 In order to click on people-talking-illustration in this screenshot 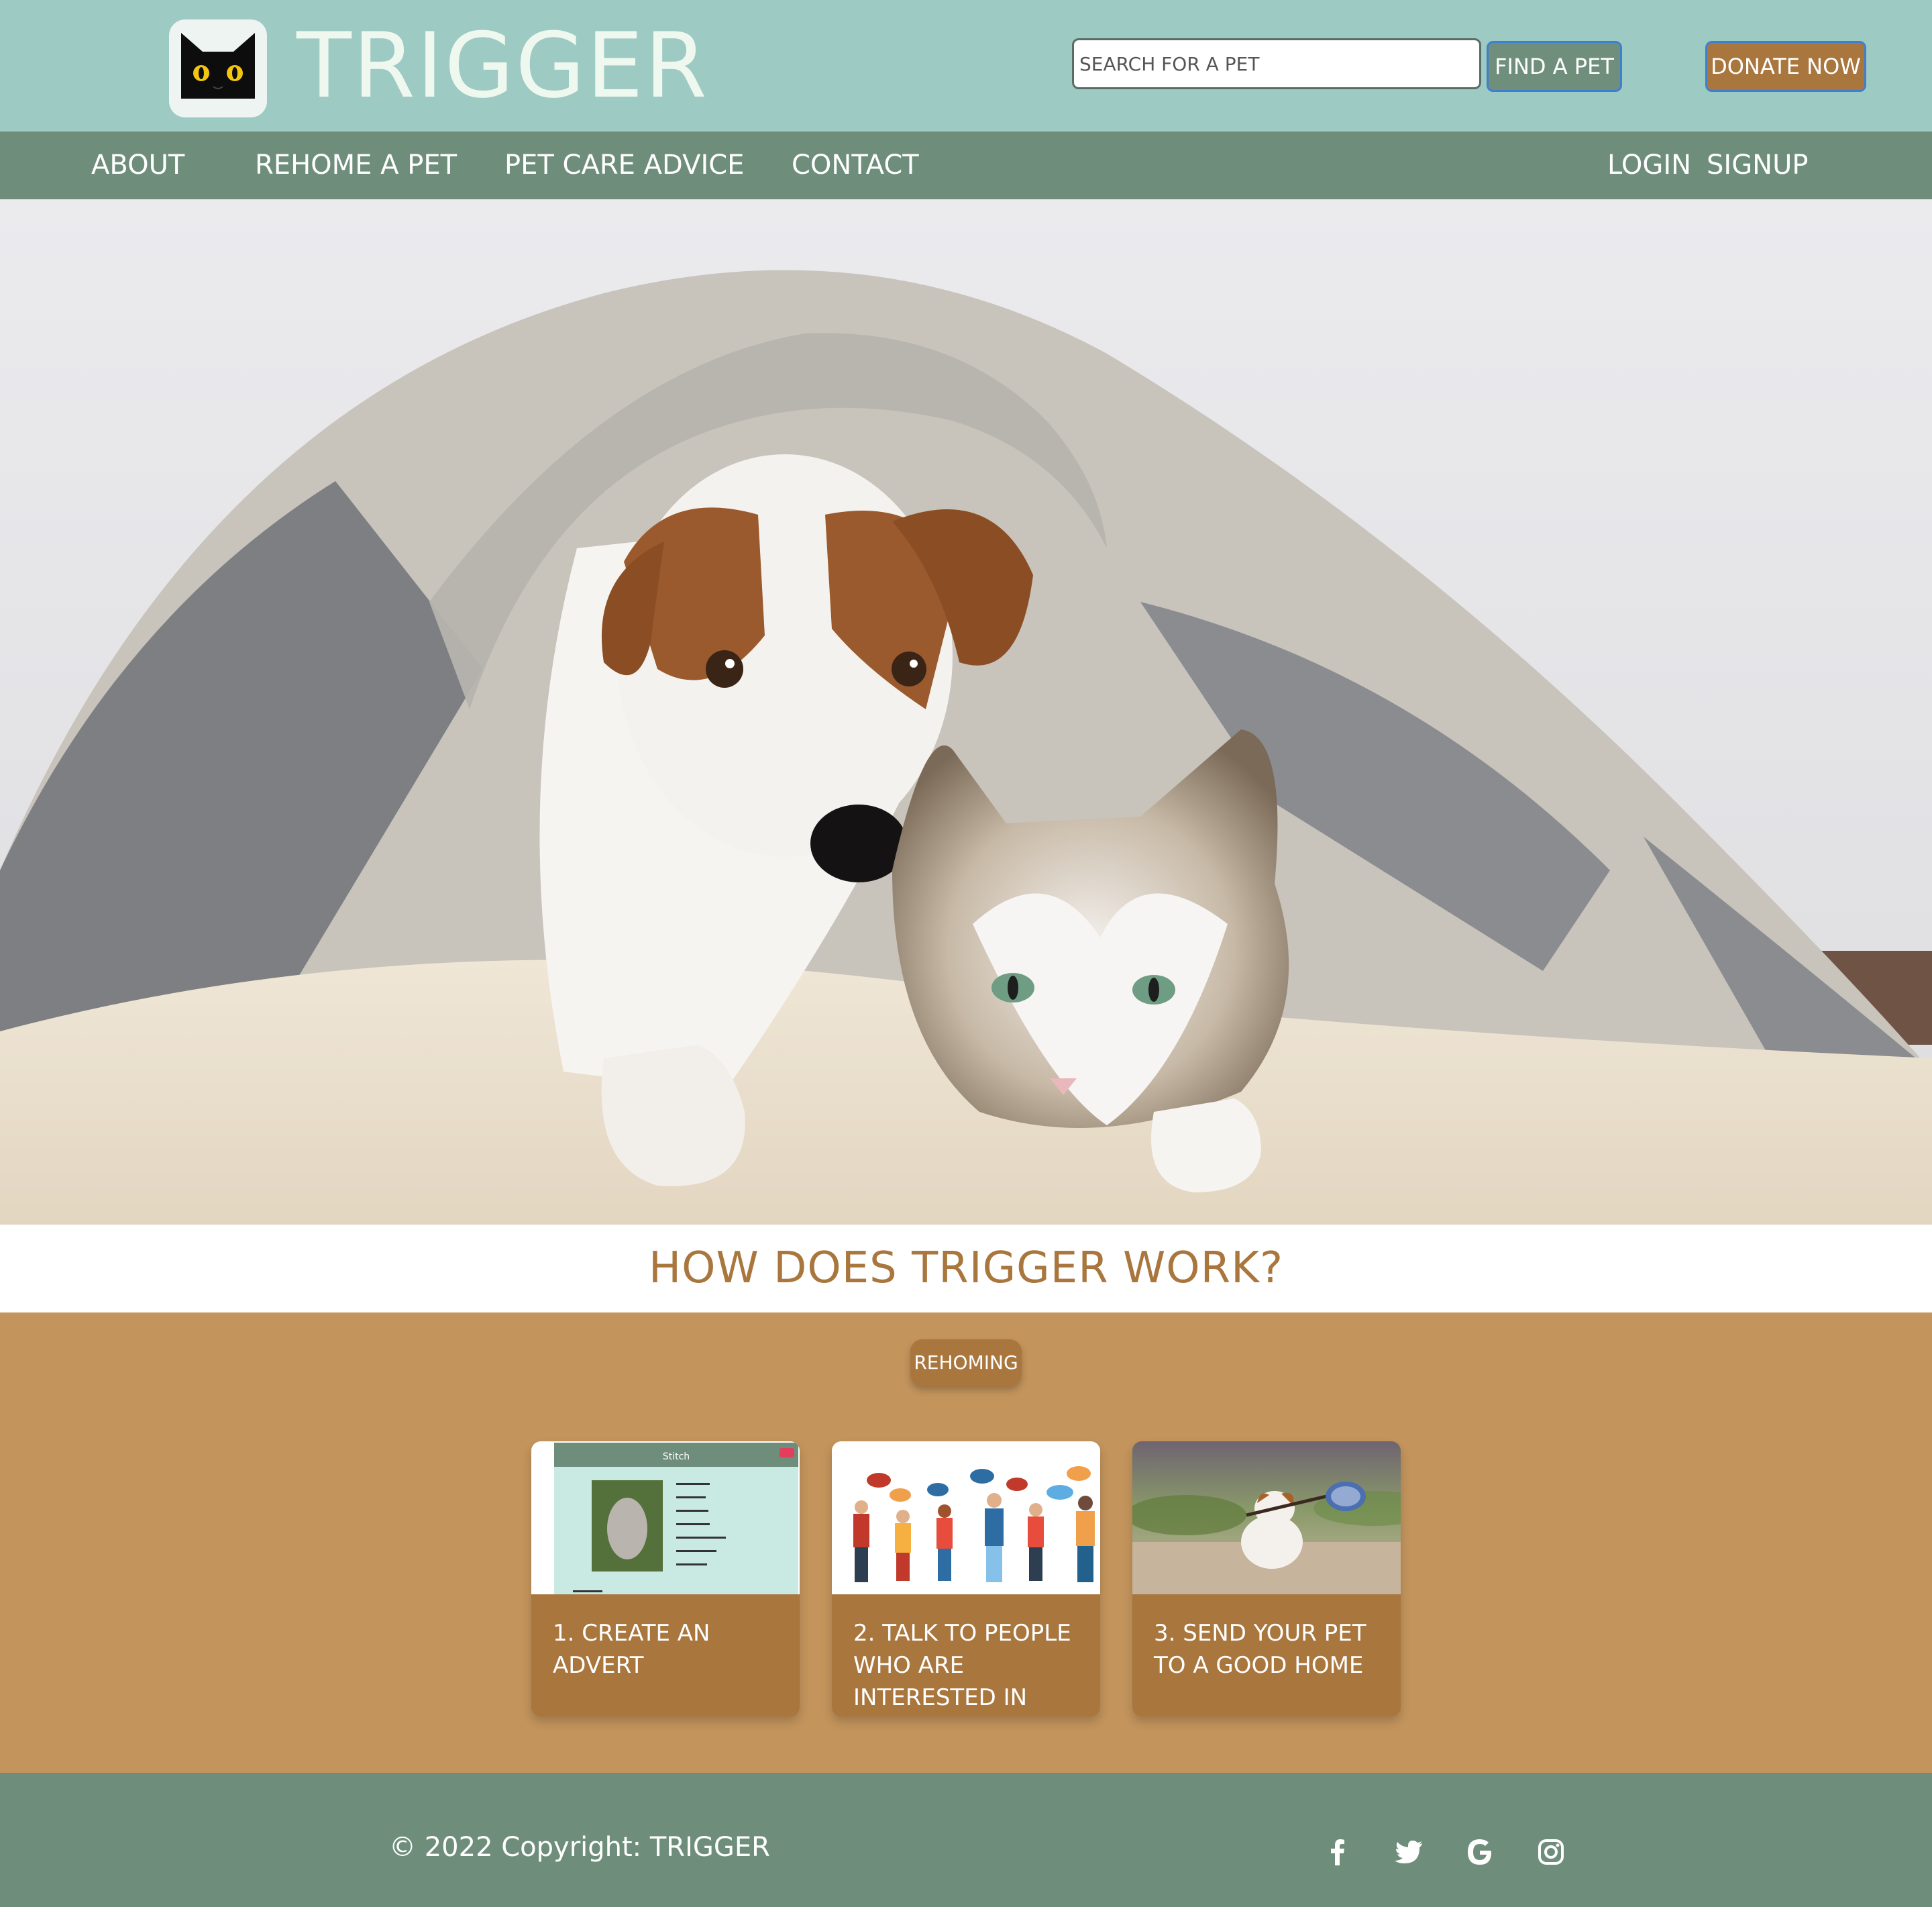, I will do `click(966, 1517)`.